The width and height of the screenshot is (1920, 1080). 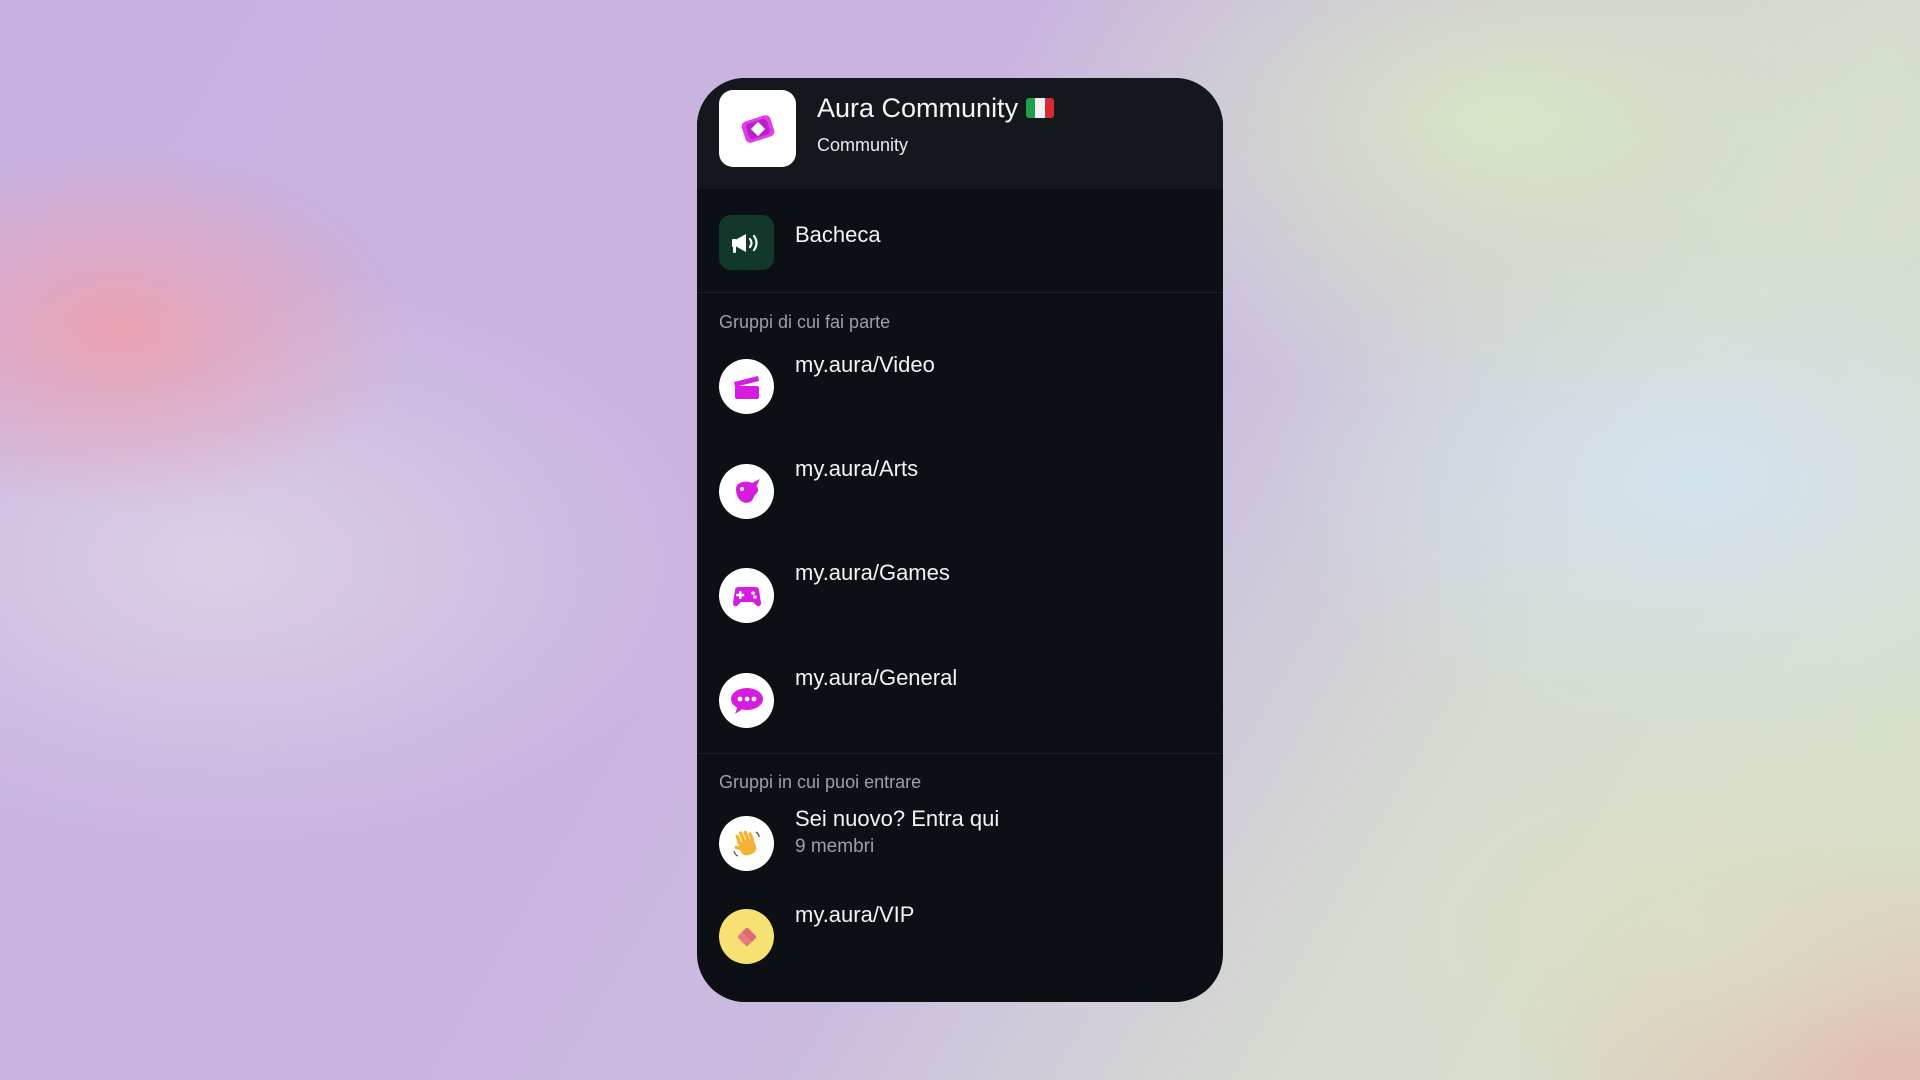 What do you see at coordinates (876, 677) in the screenshot?
I see `group-name: my.aura/General` at bounding box center [876, 677].